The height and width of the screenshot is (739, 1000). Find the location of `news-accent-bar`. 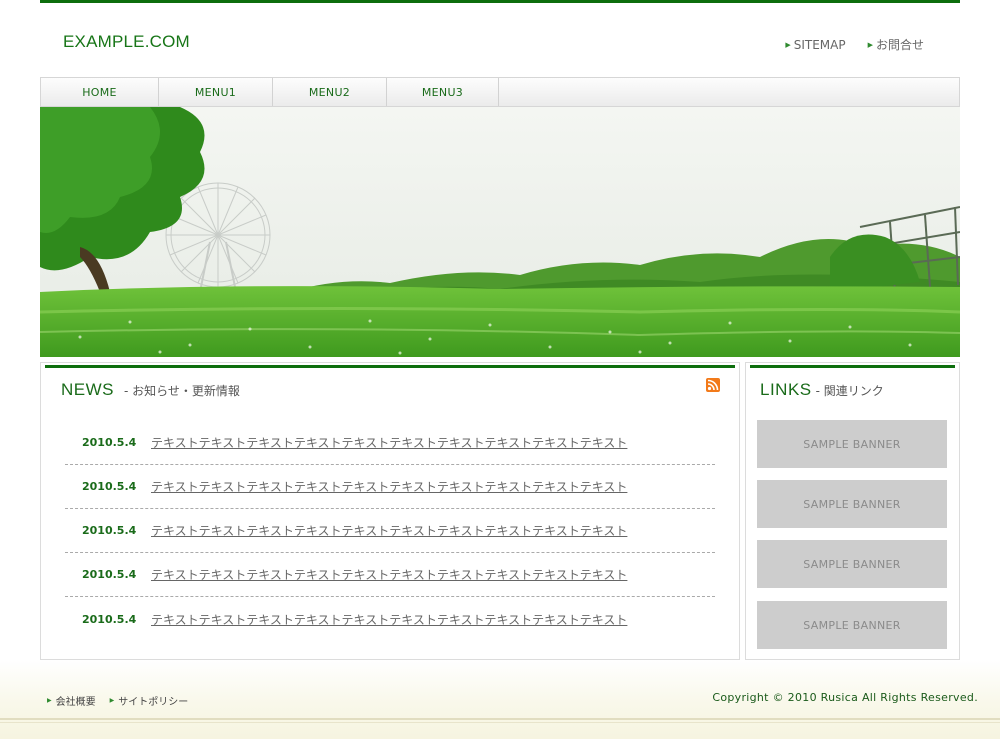

news-accent-bar is located at coordinates (390, 366).